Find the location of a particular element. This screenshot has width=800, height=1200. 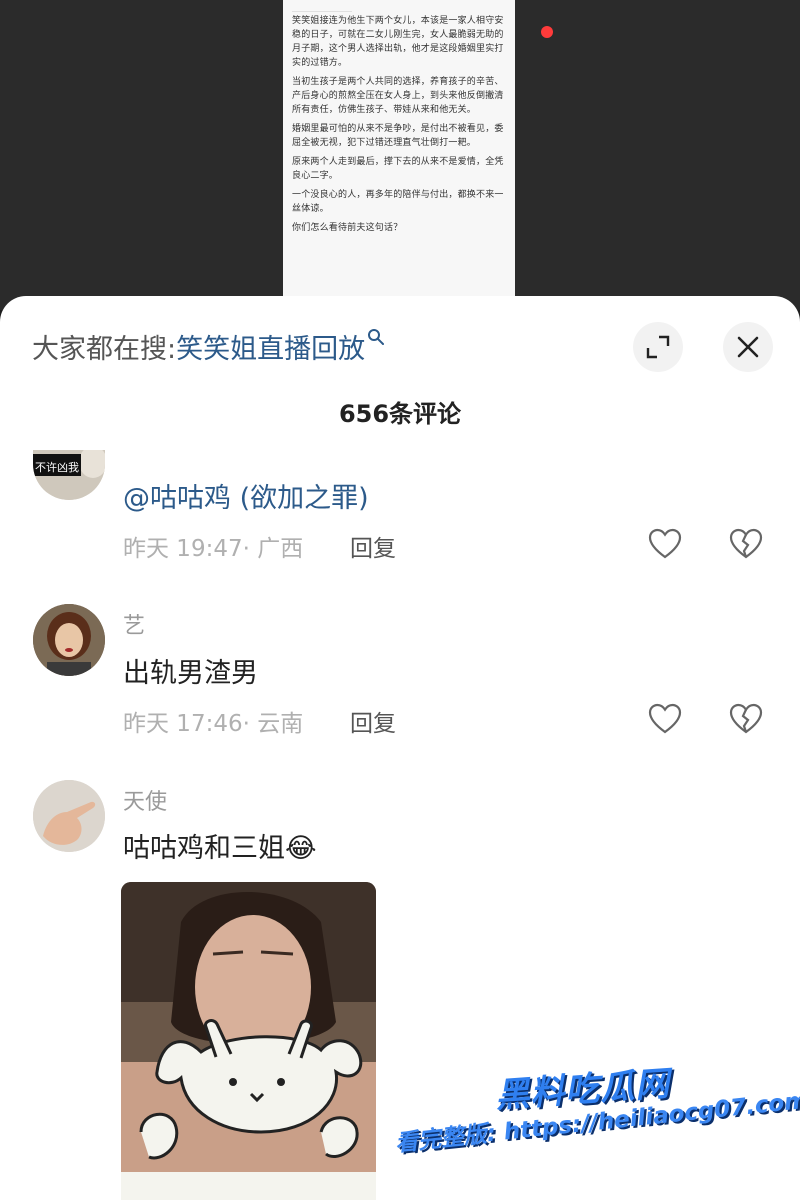

close-icon is located at coordinates (748, 347).